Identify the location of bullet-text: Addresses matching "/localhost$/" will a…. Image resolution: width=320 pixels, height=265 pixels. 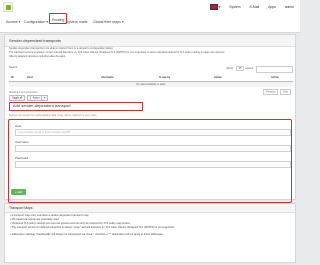
(87, 234).